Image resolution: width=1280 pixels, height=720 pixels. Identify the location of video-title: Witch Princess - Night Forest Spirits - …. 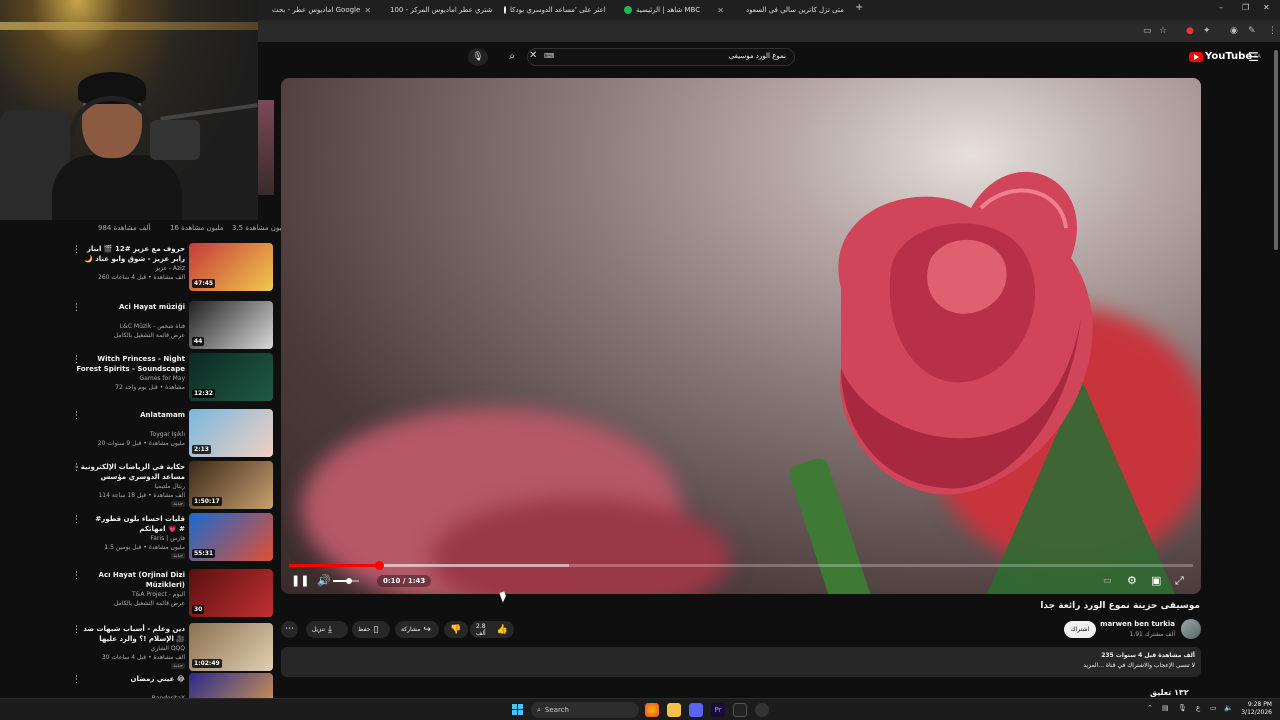
(130, 364).